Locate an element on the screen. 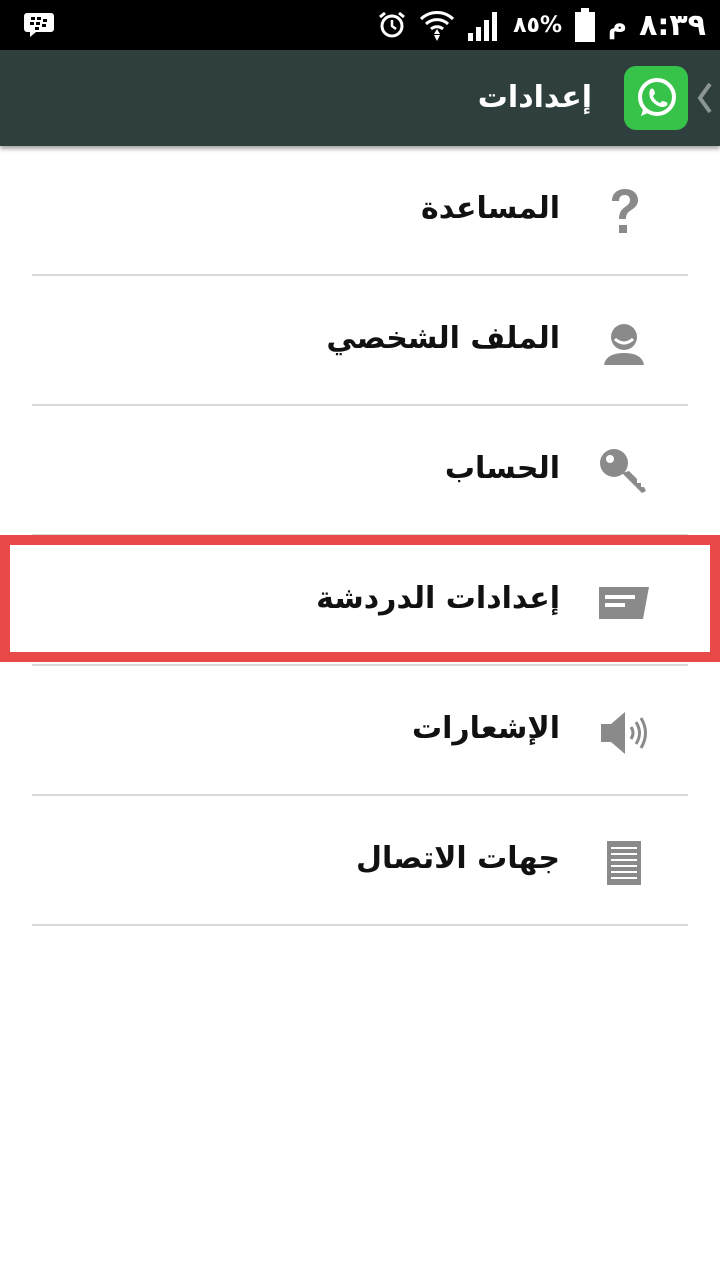 The width and height of the screenshot is (720, 1280). contacts-list-icon is located at coordinates (624, 863).